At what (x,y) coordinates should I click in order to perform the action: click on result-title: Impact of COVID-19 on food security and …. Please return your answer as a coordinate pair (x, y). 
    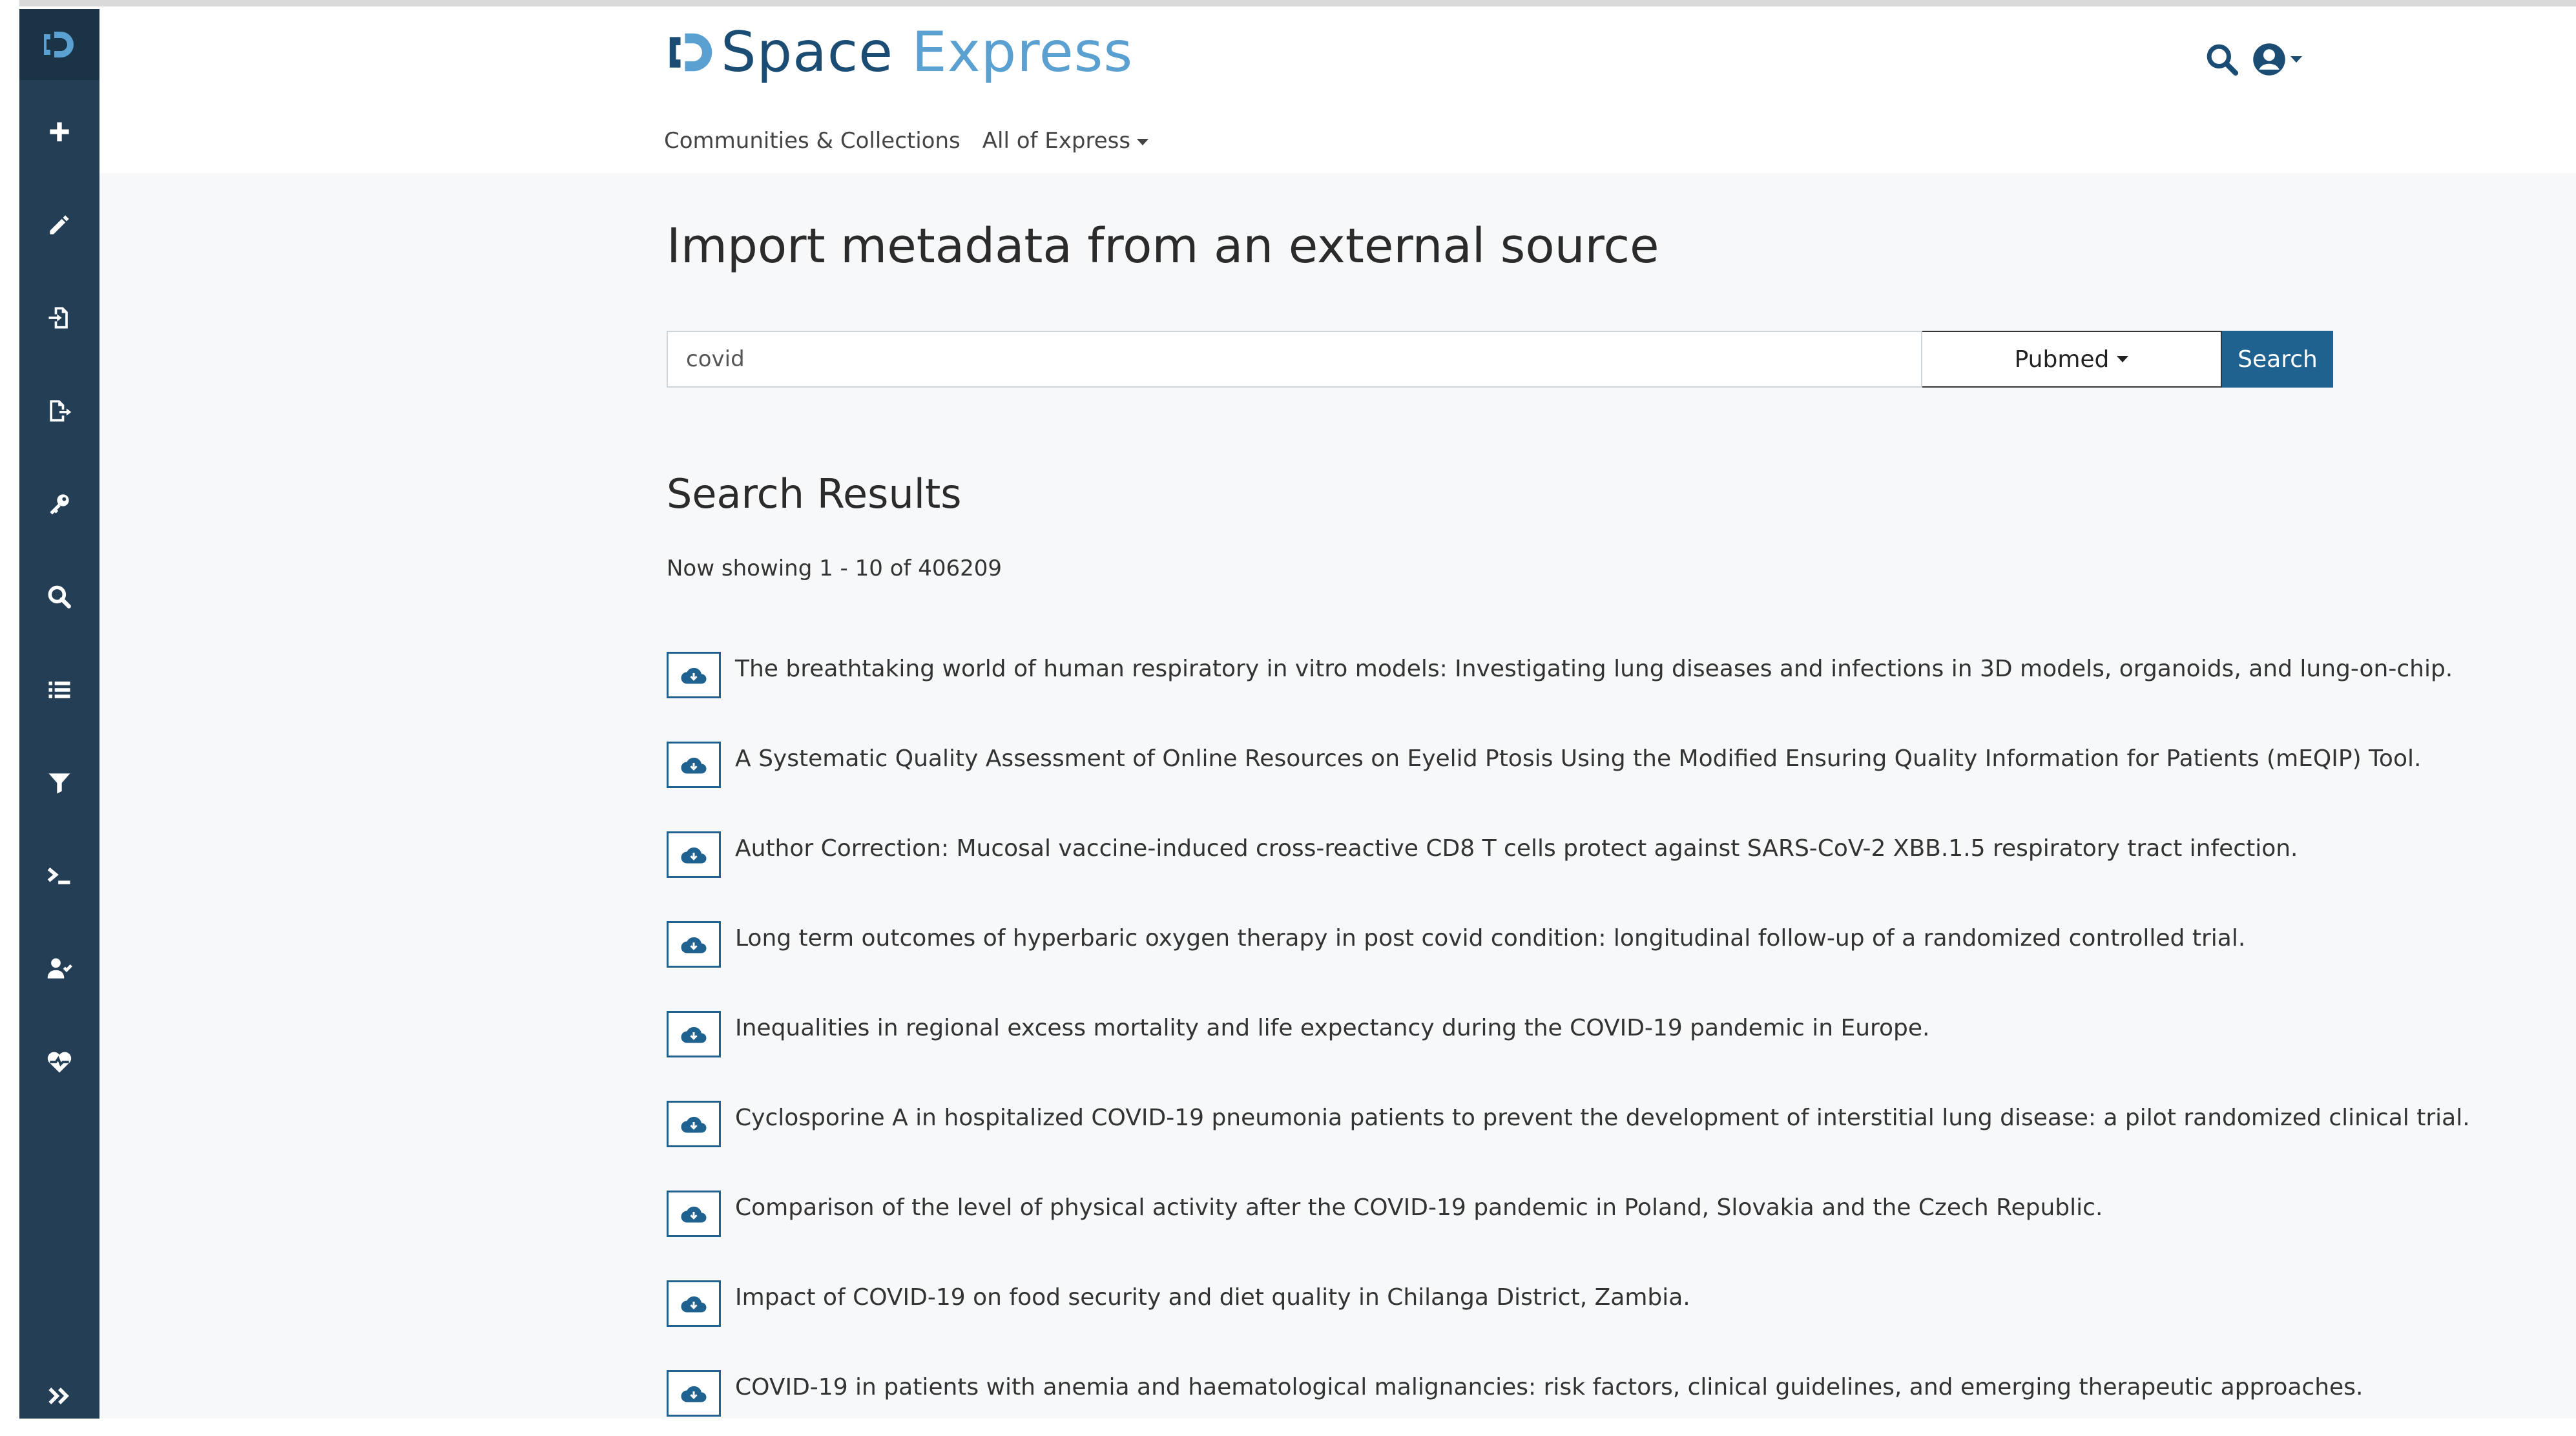
    Looking at the image, I should click on (1212, 1297).